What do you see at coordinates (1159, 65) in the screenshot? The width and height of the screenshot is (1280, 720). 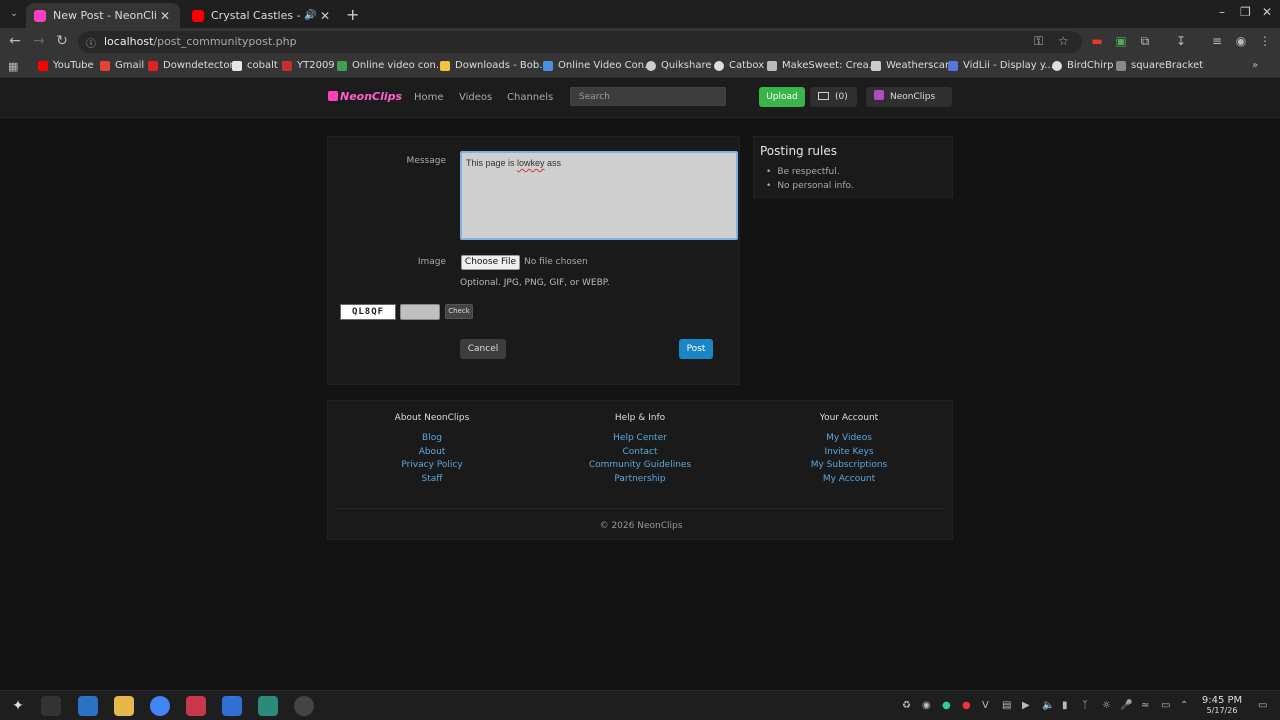 I see `bookmark-squarebracket: squareBracket` at bounding box center [1159, 65].